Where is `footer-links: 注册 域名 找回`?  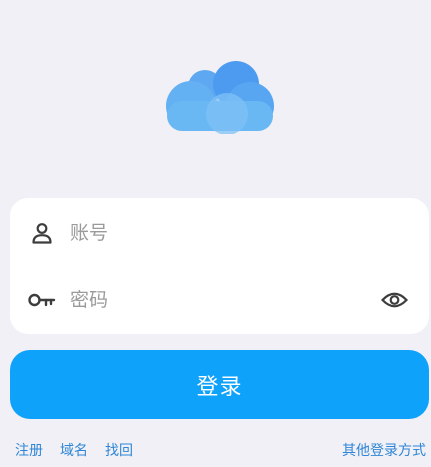
footer-links: 注册 域名 找回 is located at coordinates (74, 450).